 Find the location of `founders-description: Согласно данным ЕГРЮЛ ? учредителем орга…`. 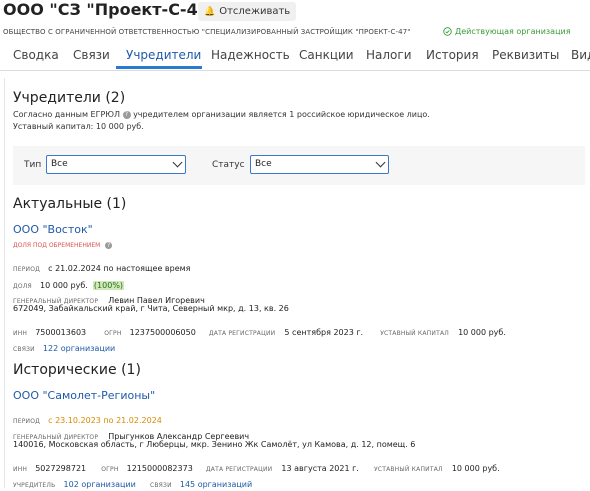

founders-description: Согласно данным ЕГРЮЛ ? учредителем орга… is located at coordinates (221, 114).